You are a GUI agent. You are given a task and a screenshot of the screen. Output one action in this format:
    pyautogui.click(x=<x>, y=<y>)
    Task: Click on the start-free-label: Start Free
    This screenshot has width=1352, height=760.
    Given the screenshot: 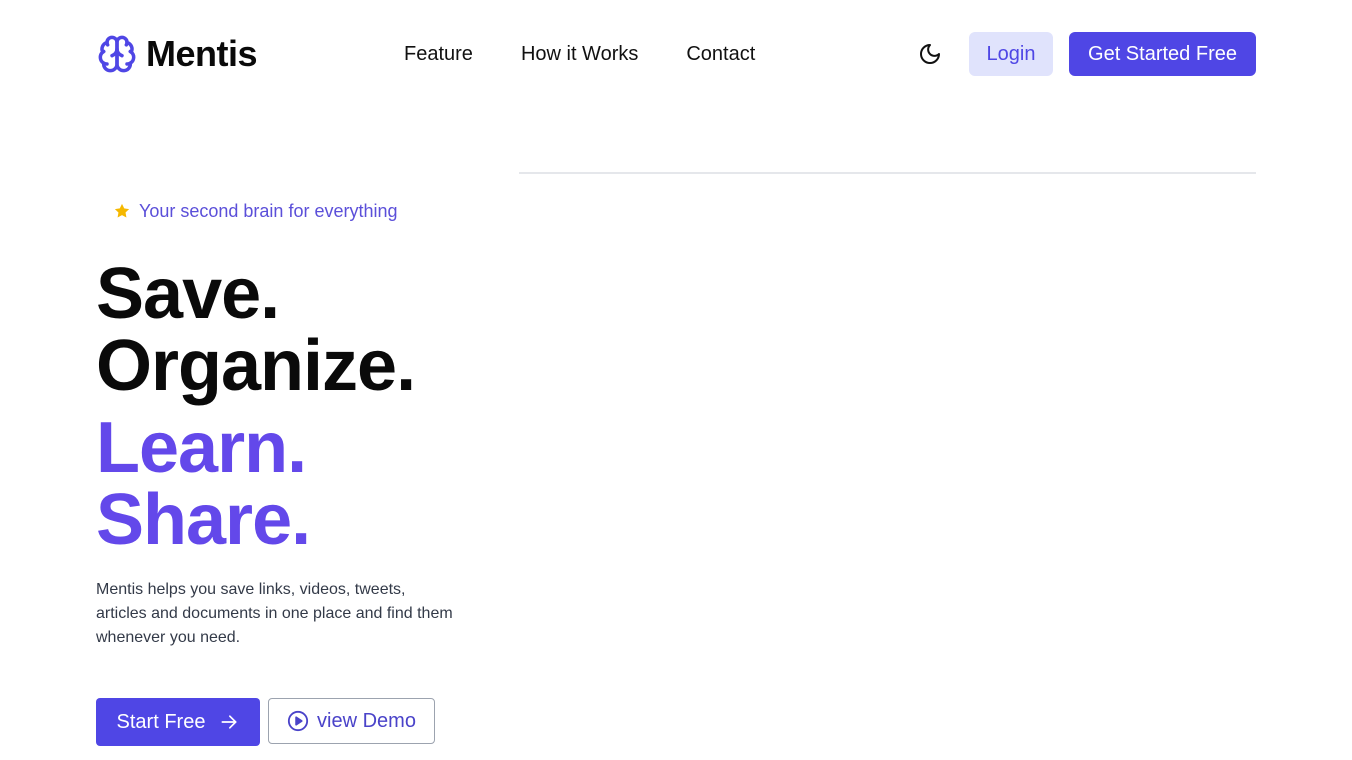 What is the action you would take?
    pyautogui.click(x=161, y=721)
    